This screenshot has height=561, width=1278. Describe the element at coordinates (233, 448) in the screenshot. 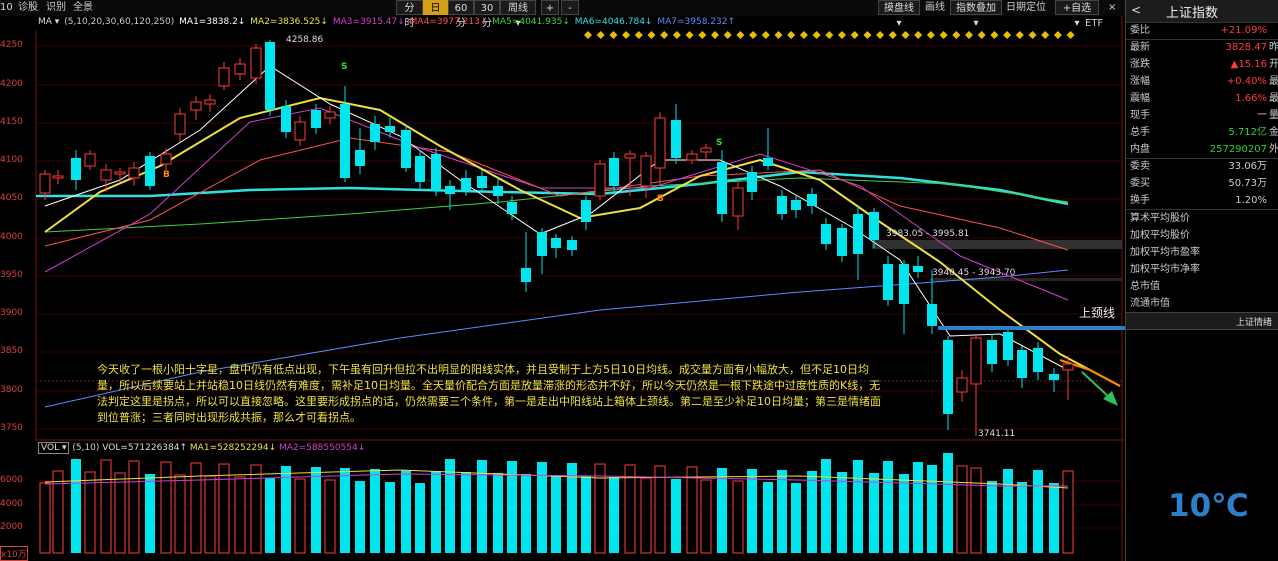

I see `volume-ma1: MA1=528252294↓` at that location.